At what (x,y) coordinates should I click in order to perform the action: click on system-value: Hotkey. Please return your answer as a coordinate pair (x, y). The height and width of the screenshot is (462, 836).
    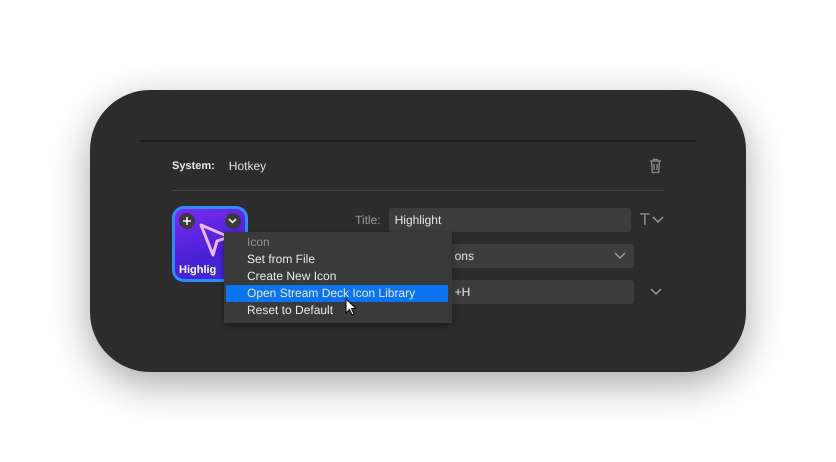
    Looking at the image, I should click on (248, 166).